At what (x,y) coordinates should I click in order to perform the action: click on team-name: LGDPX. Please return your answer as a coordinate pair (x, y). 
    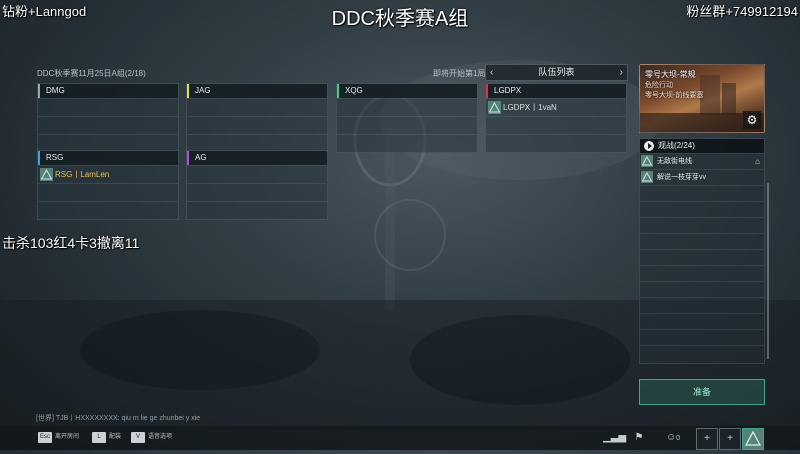
    Looking at the image, I should click on (508, 90).